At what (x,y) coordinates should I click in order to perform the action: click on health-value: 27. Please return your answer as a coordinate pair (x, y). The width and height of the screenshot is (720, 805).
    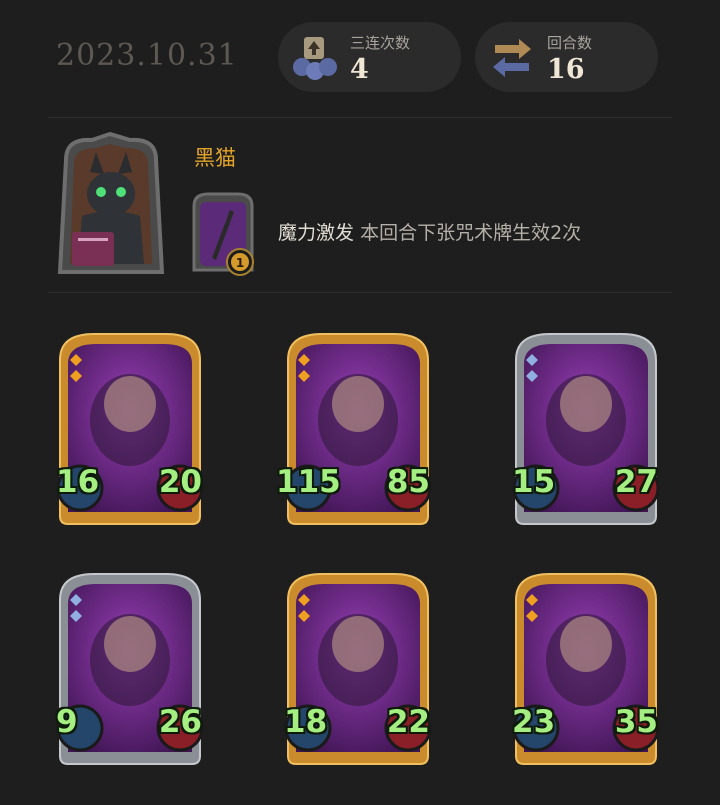
    Looking at the image, I should click on (636, 482).